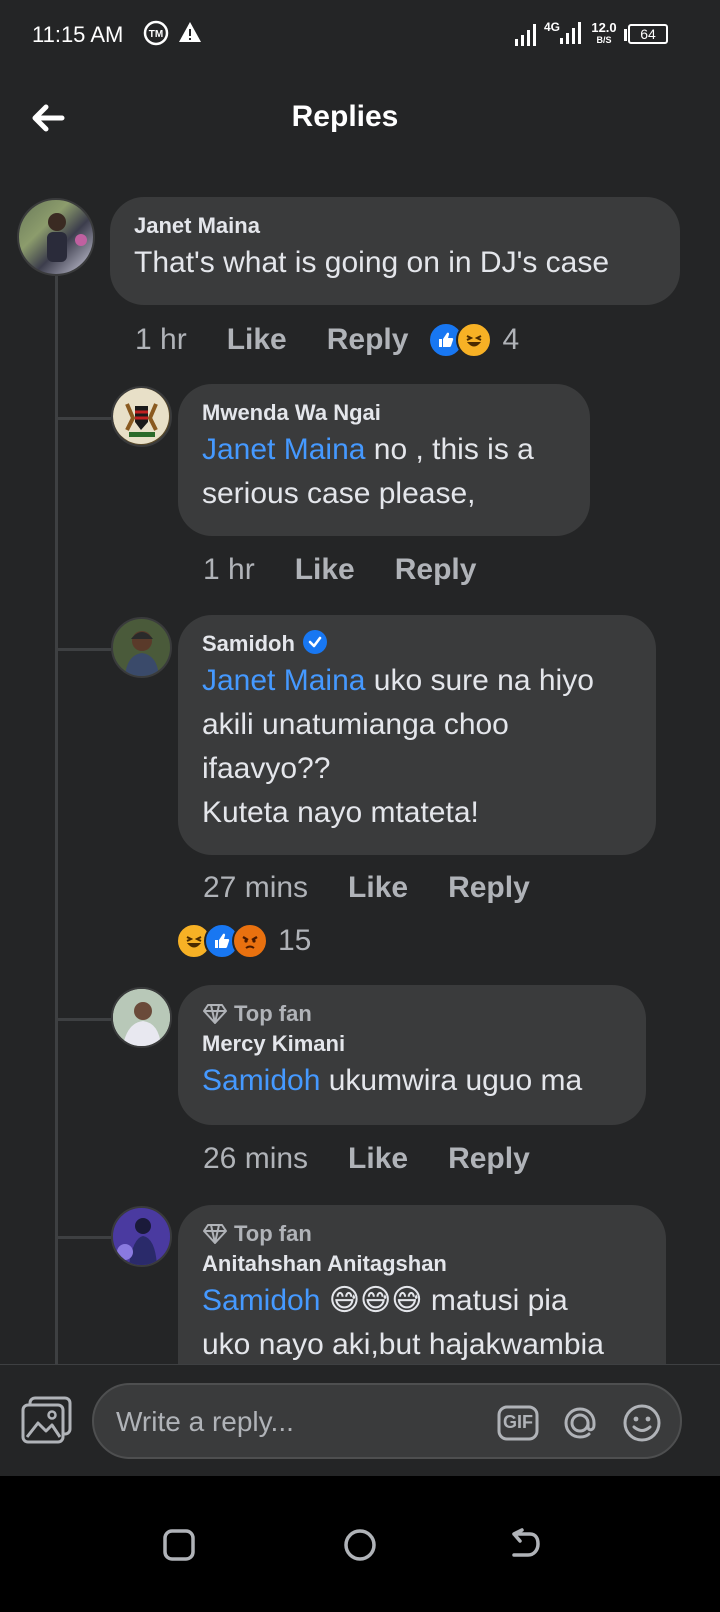 The image size is (720, 1612). What do you see at coordinates (449, 449) in the screenshot?
I see `comment-text-line: no , this is a` at bounding box center [449, 449].